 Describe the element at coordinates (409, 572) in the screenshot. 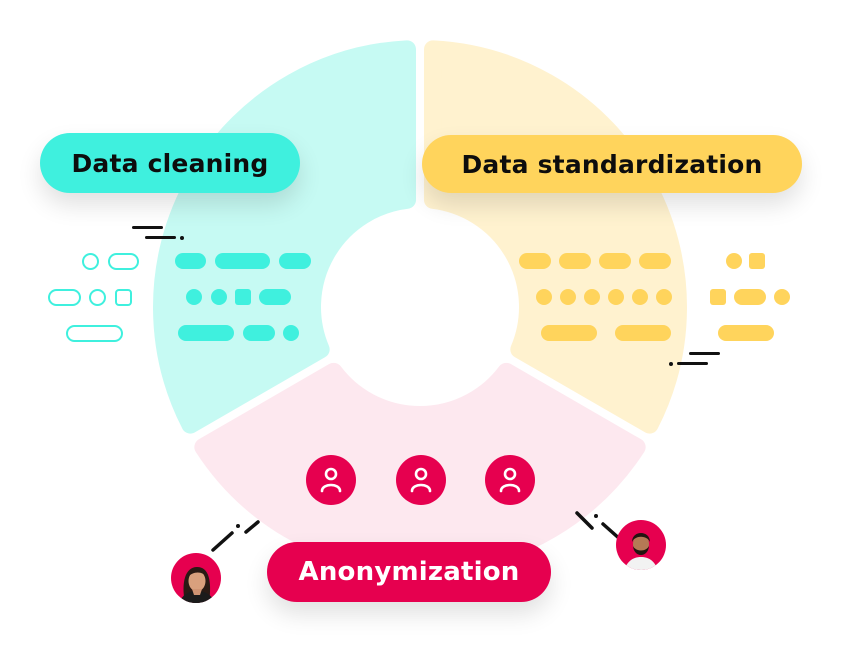

I see `anonymization-label: Anonymization` at that location.